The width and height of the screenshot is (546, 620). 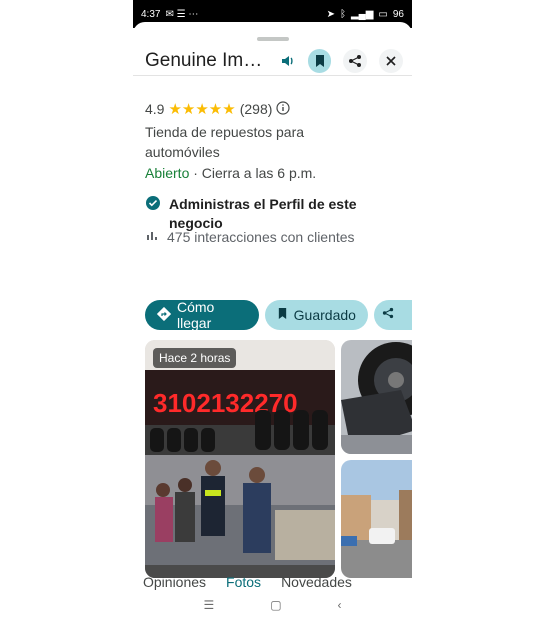 I want to click on system-nav-bar: ☰ ▢ ‹, so click(x=272, y=605).